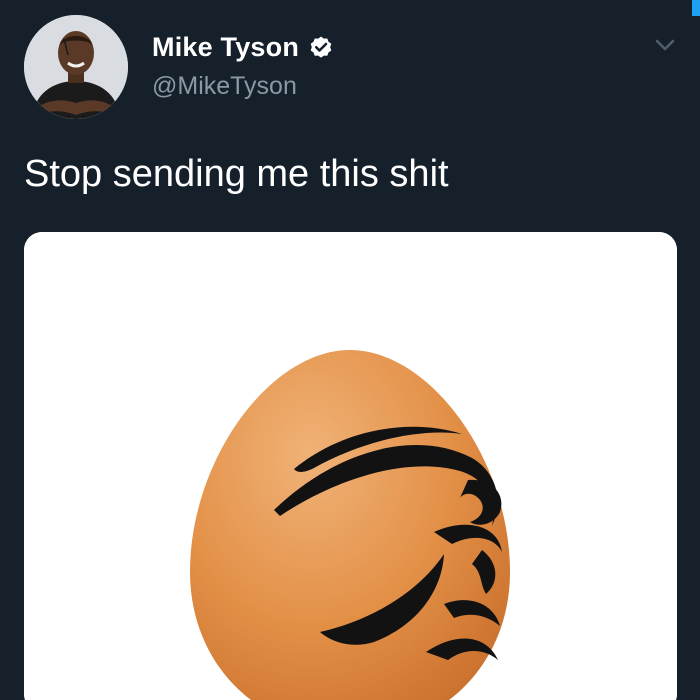 This screenshot has width=700, height=700. What do you see at coordinates (224, 86) in the screenshot?
I see `author-handle: @MikeTyson` at bounding box center [224, 86].